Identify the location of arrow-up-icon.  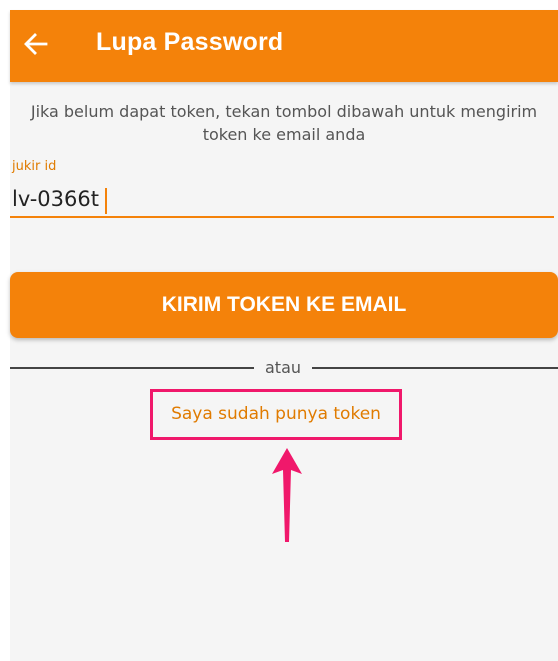
(287, 495).